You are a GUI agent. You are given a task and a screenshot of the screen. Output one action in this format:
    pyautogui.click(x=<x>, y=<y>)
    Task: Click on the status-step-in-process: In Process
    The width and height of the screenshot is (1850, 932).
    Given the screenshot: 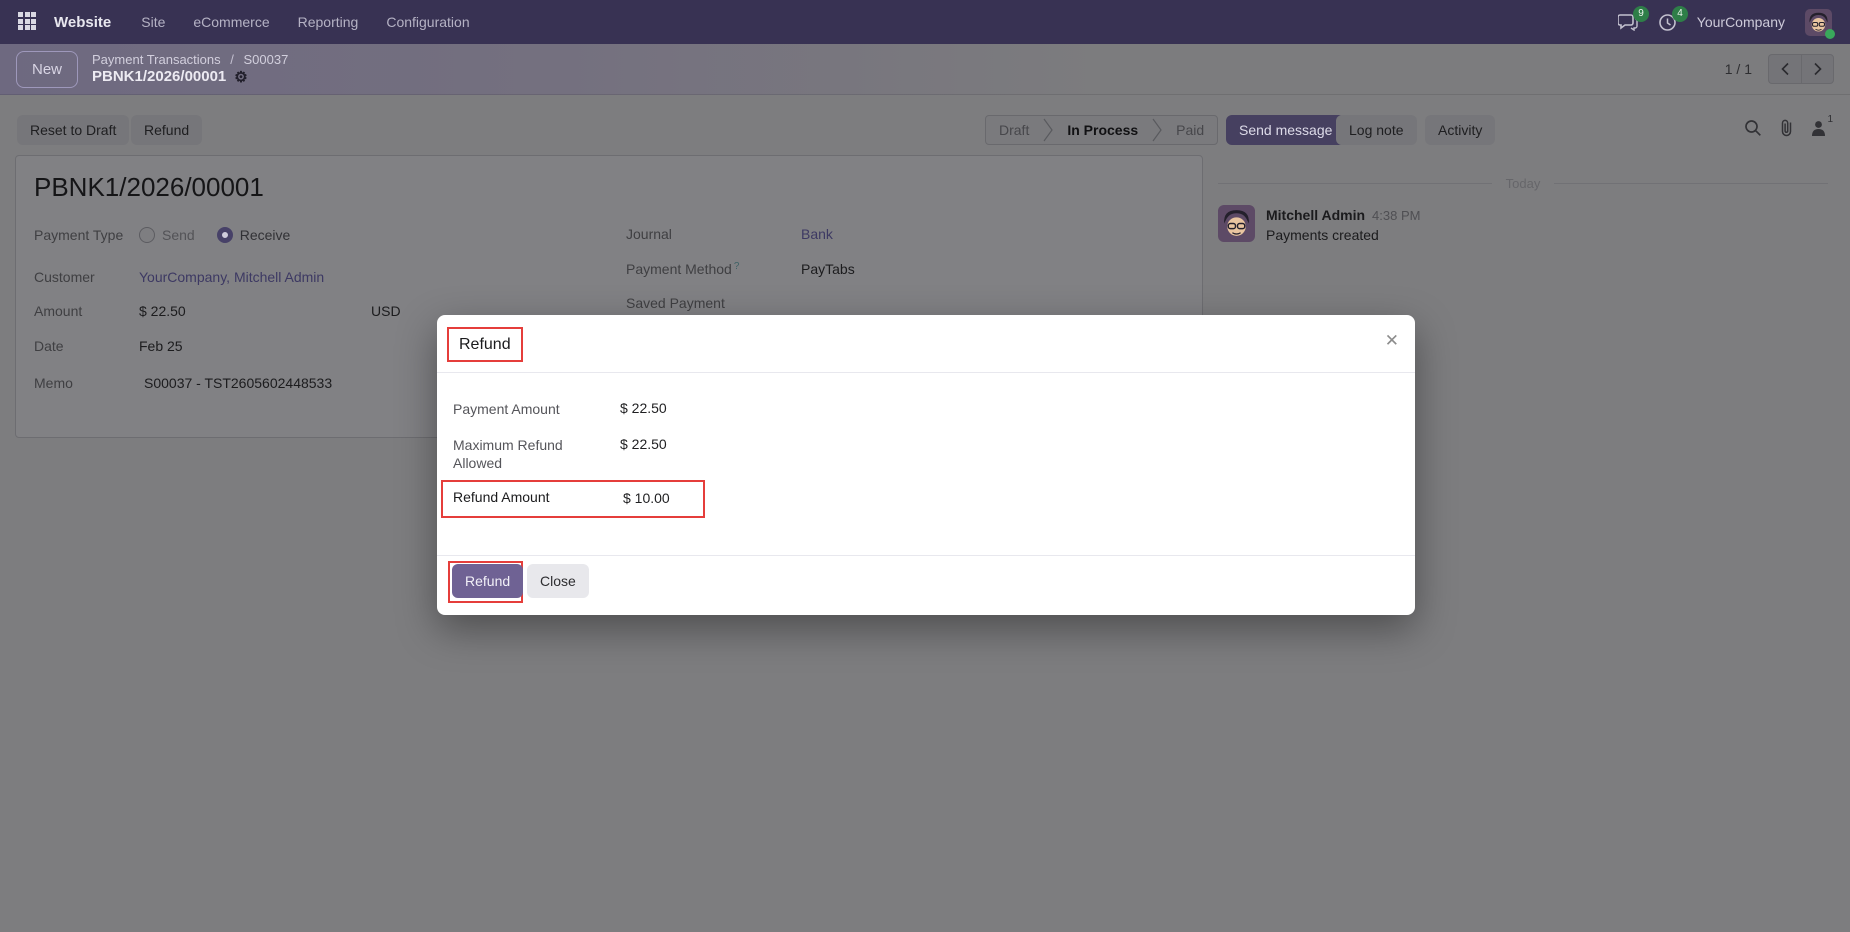 What is the action you would take?
    pyautogui.click(x=1102, y=130)
    